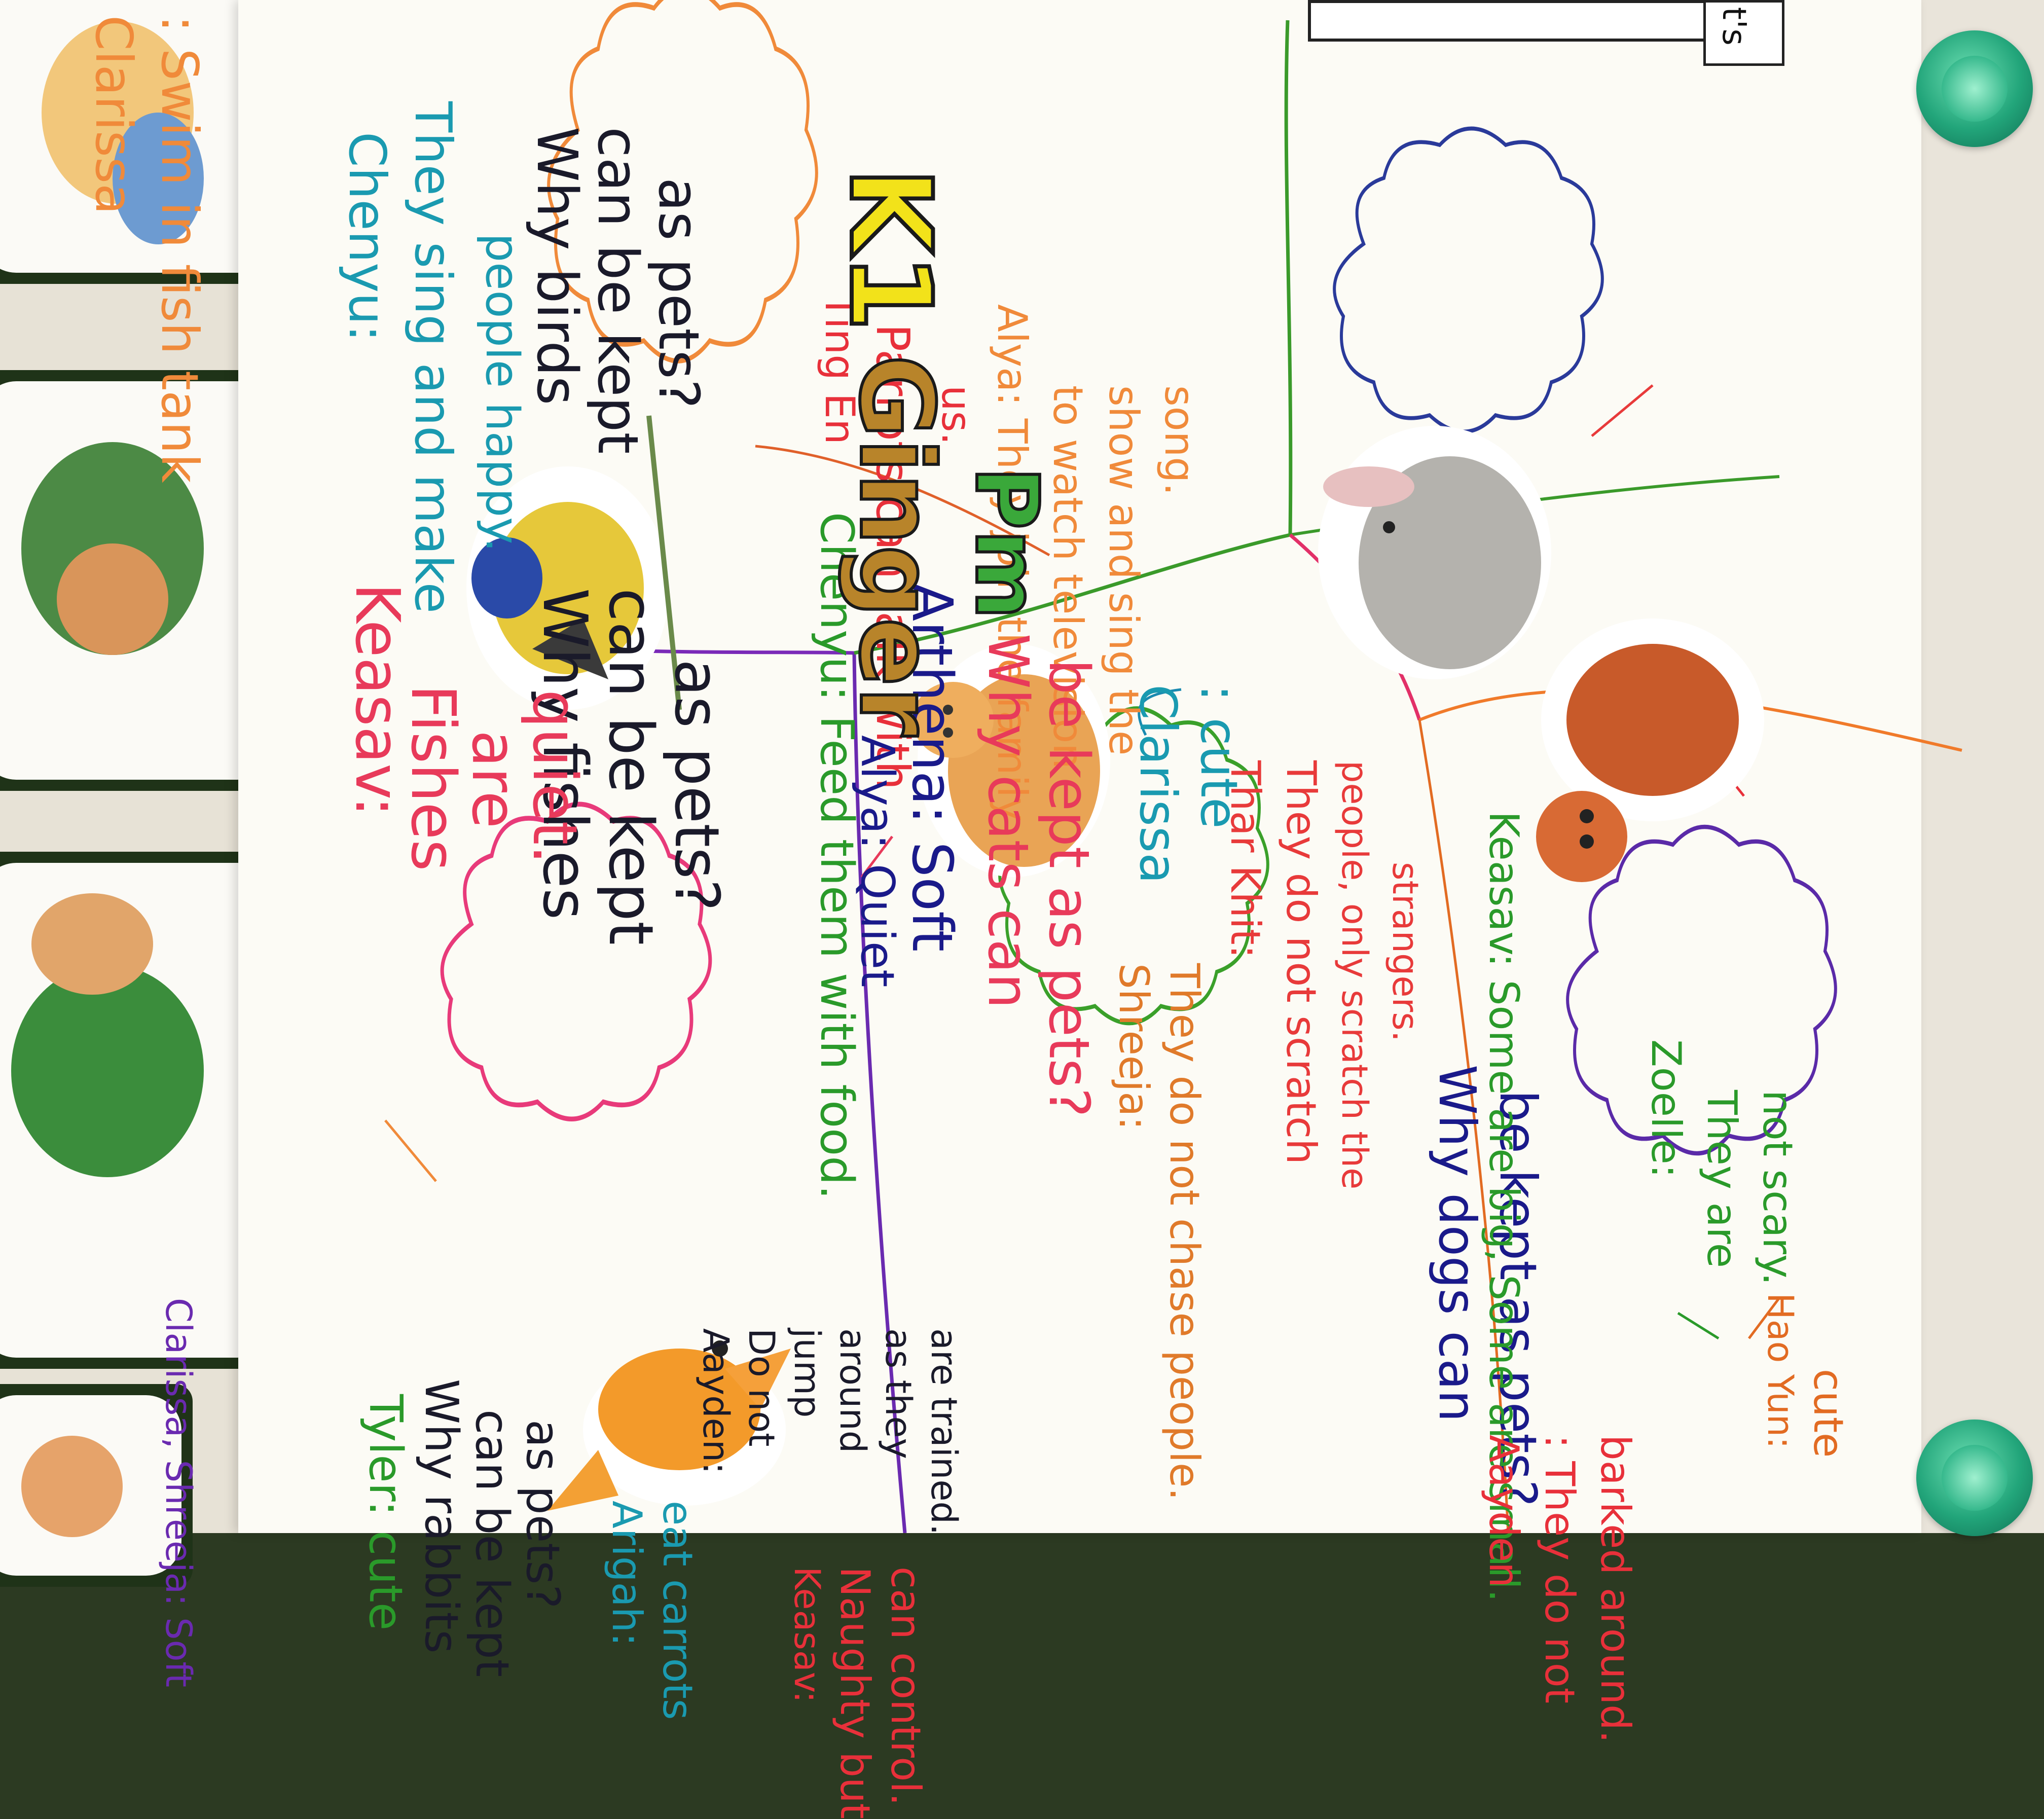 Image resolution: width=2044 pixels, height=1819 pixels. Describe the element at coordinates (677, 1610) in the screenshot. I see `rabbits-arigah-line2: eat carrots` at that location.